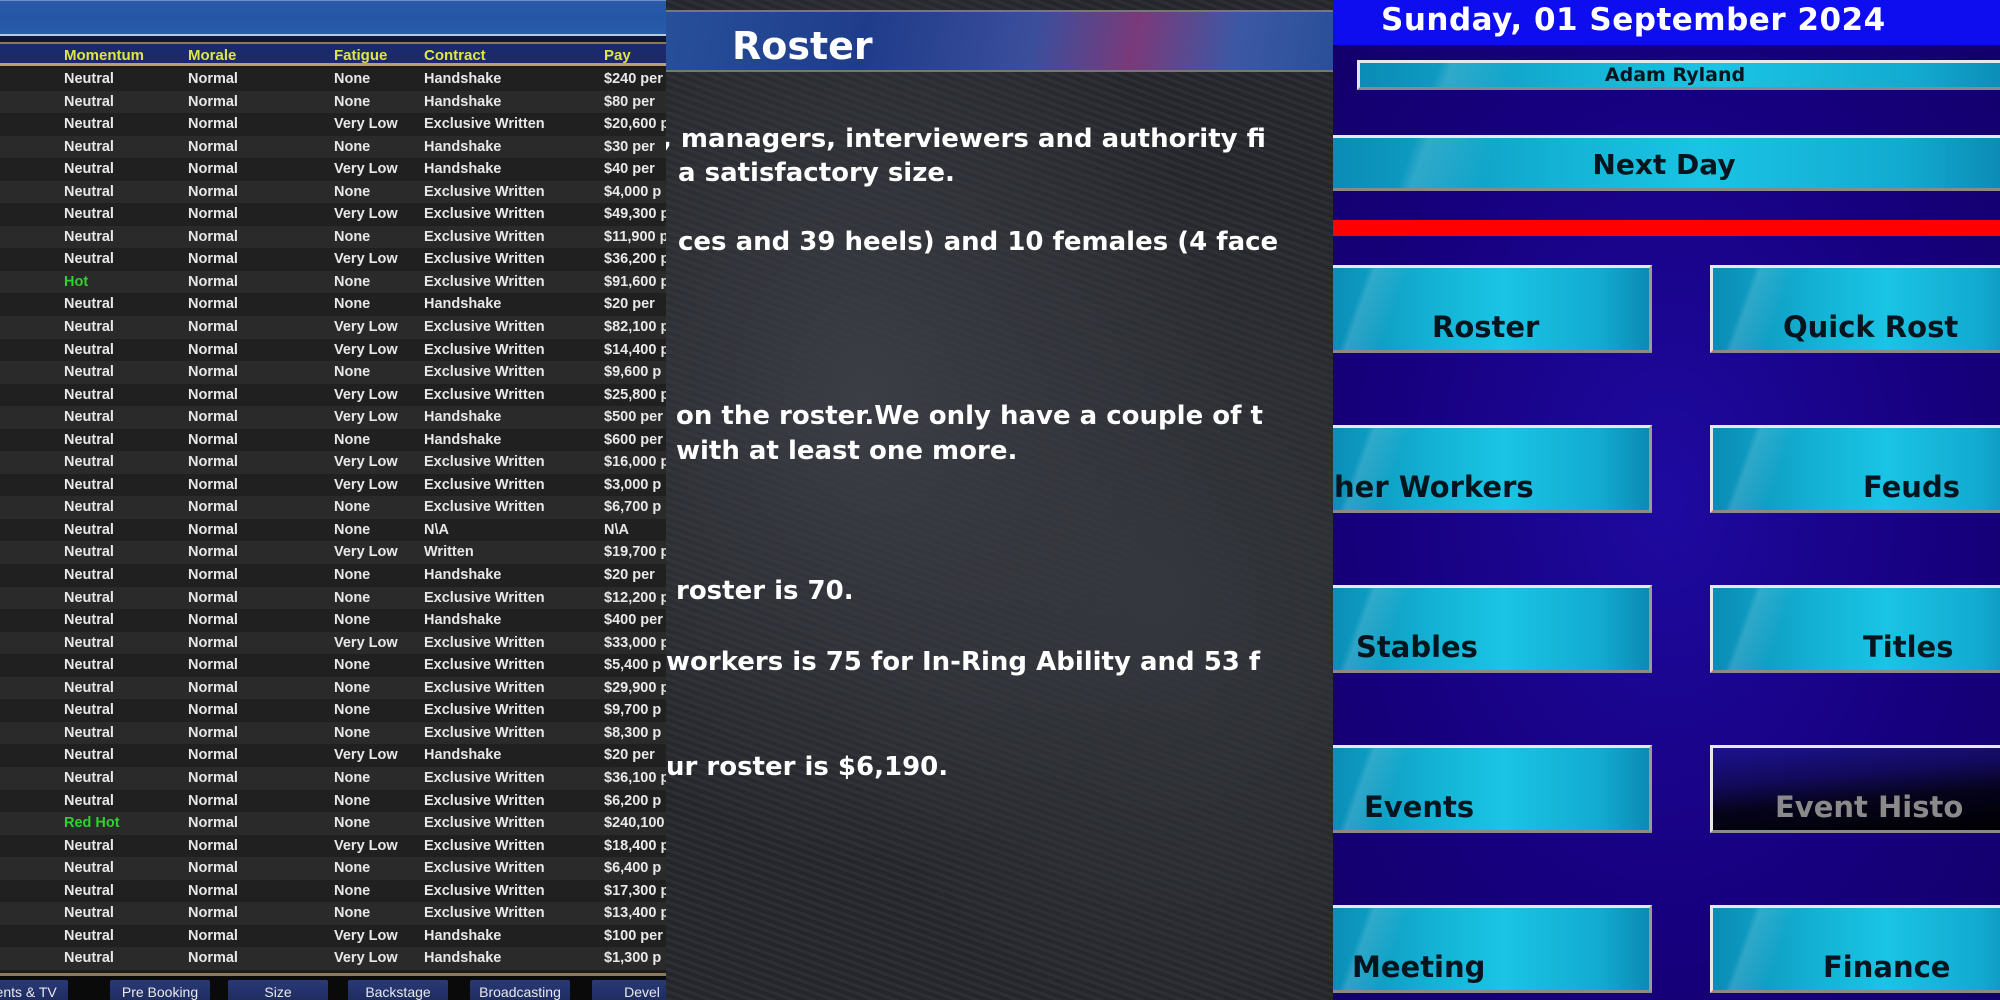 The height and width of the screenshot is (1000, 2000). What do you see at coordinates (629, 990) in the screenshot?
I see `tab-devel: Devel` at bounding box center [629, 990].